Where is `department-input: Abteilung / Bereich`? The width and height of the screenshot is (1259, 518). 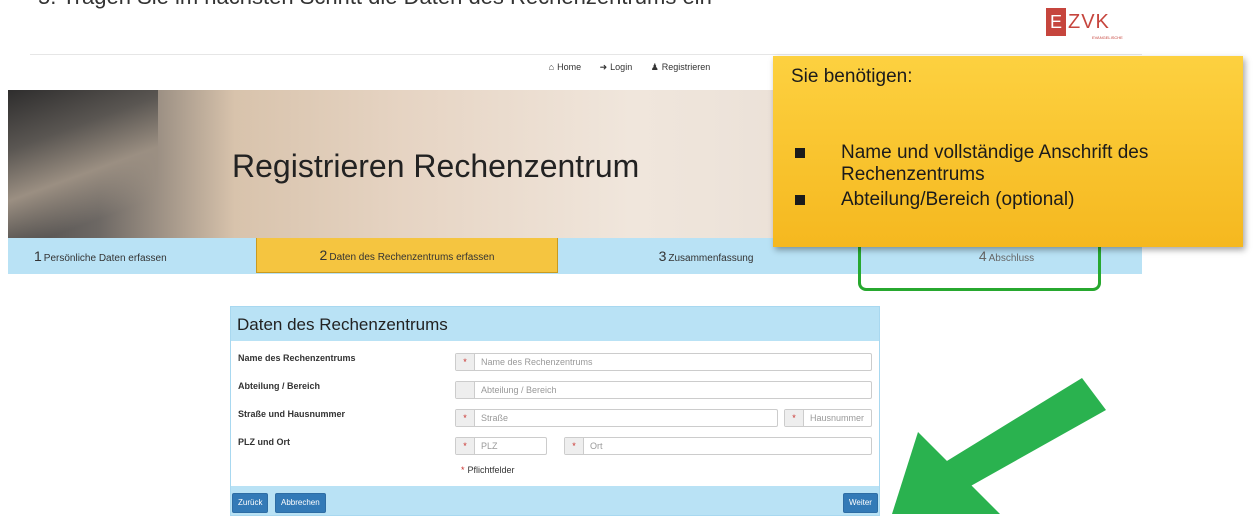 department-input: Abteilung / Bereich is located at coordinates (663, 390).